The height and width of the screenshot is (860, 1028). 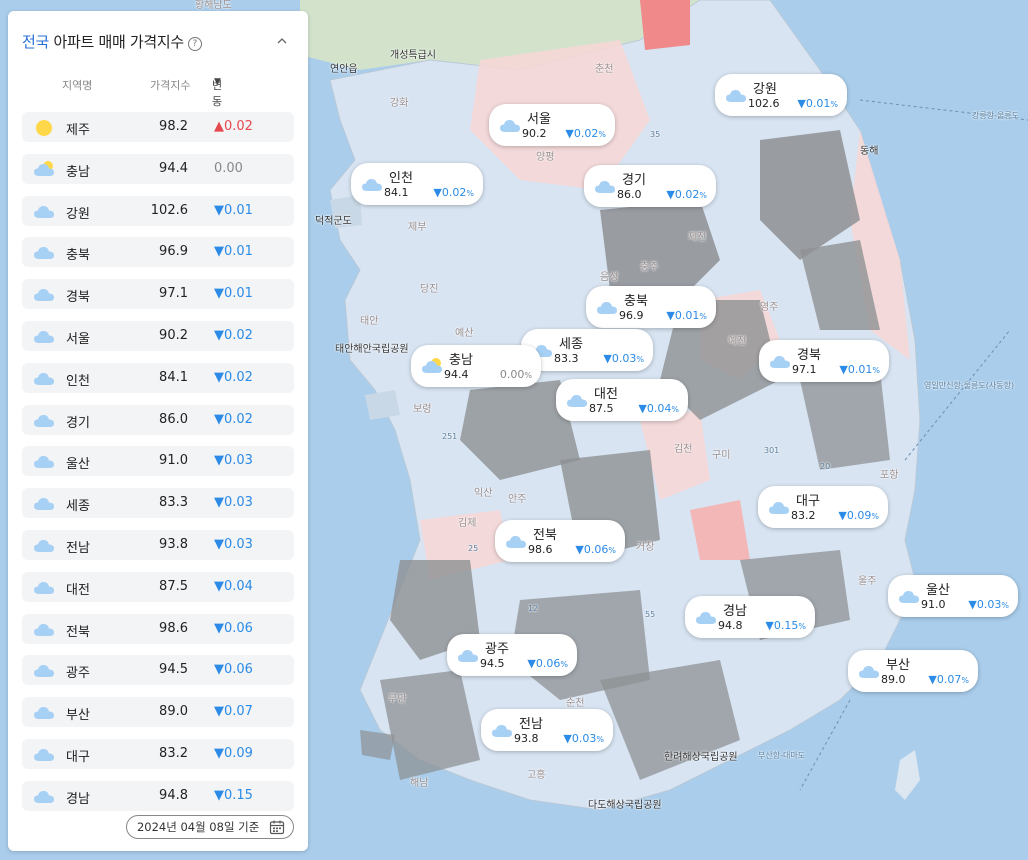 What do you see at coordinates (651, 307) in the screenshot?
I see `map-label-bubble: 충북 96.9 ▼0.01%` at bounding box center [651, 307].